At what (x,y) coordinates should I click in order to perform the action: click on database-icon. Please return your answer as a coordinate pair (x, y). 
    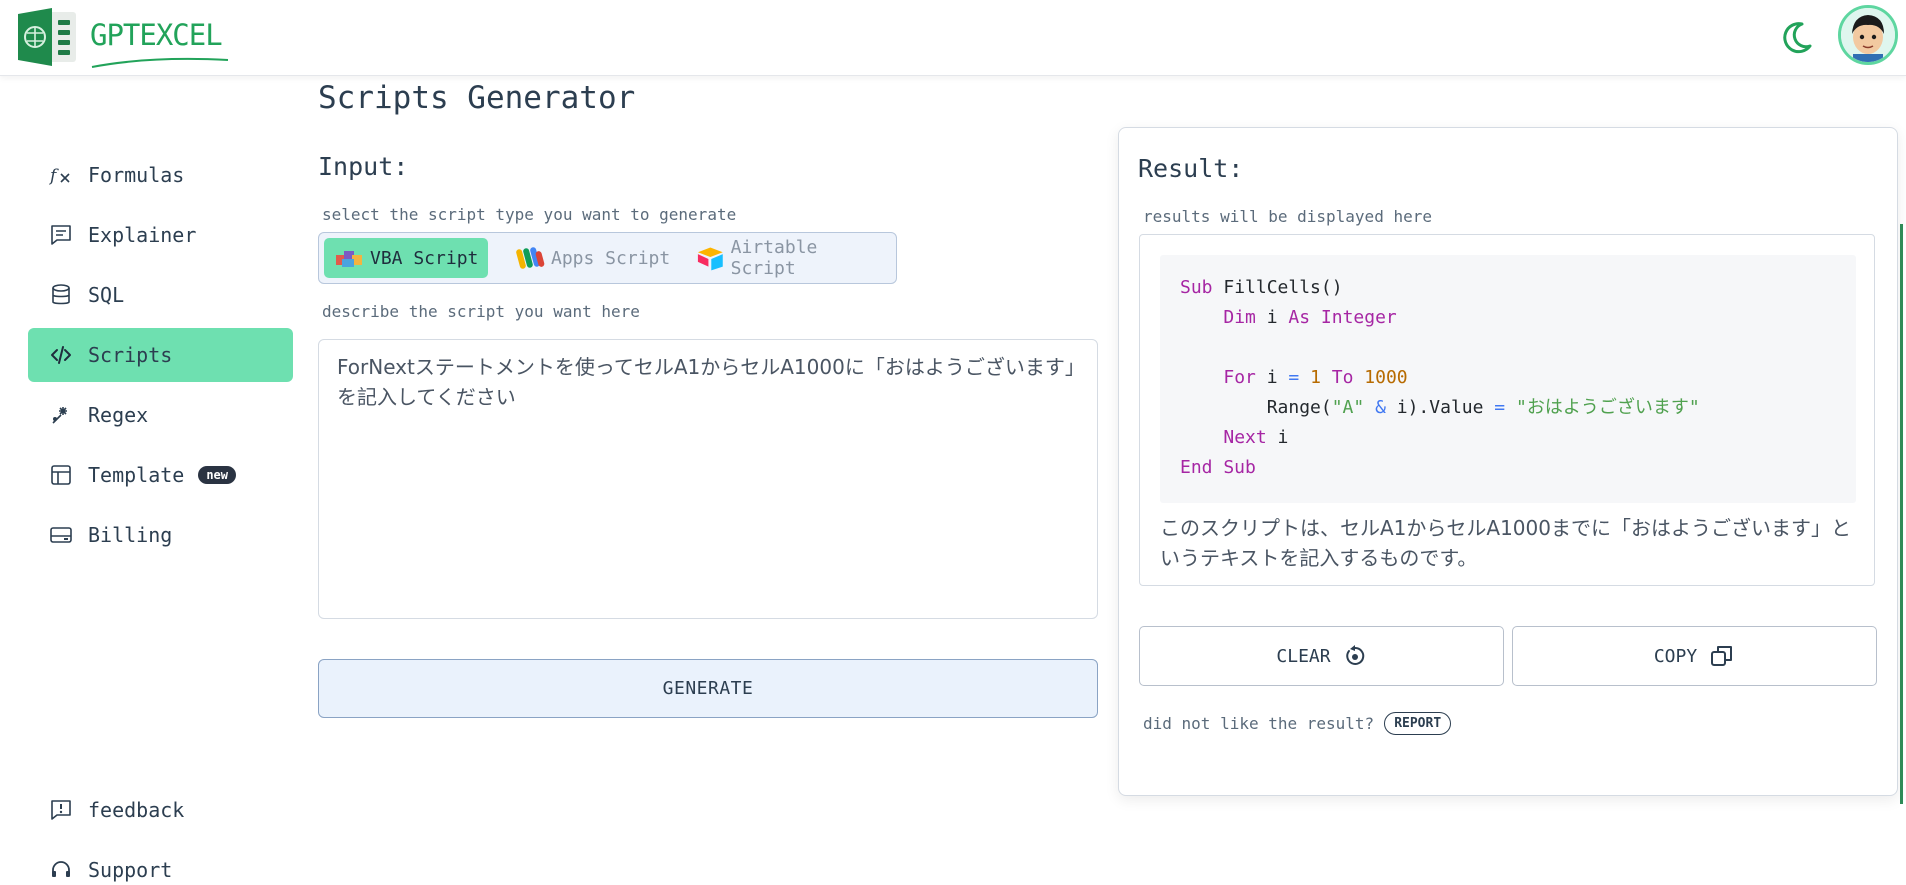
    Looking at the image, I should click on (61, 295).